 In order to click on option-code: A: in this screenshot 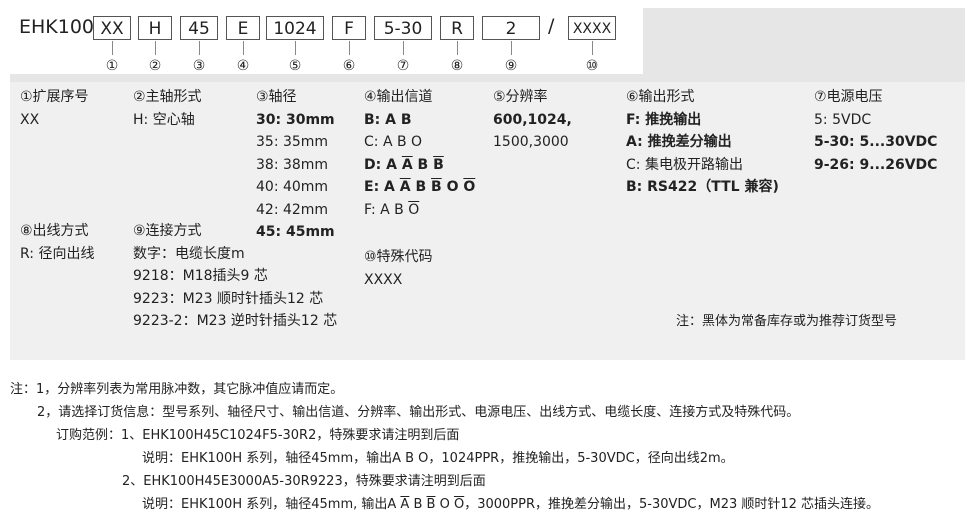, I will do `click(637, 142)`.